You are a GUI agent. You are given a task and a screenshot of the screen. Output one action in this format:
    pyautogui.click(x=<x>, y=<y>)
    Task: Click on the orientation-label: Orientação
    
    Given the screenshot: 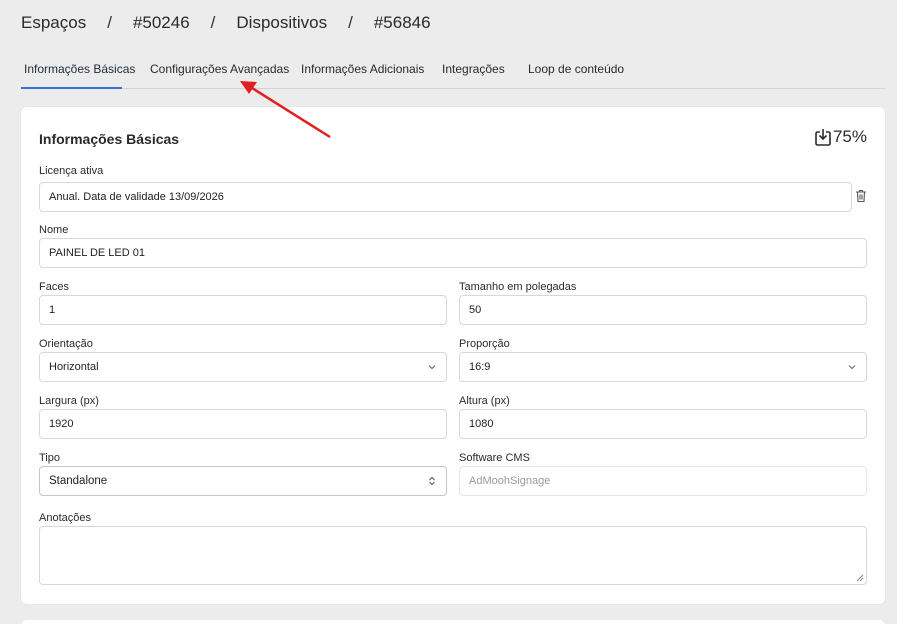 What is the action you would take?
    pyautogui.click(x=66, y=344)
    